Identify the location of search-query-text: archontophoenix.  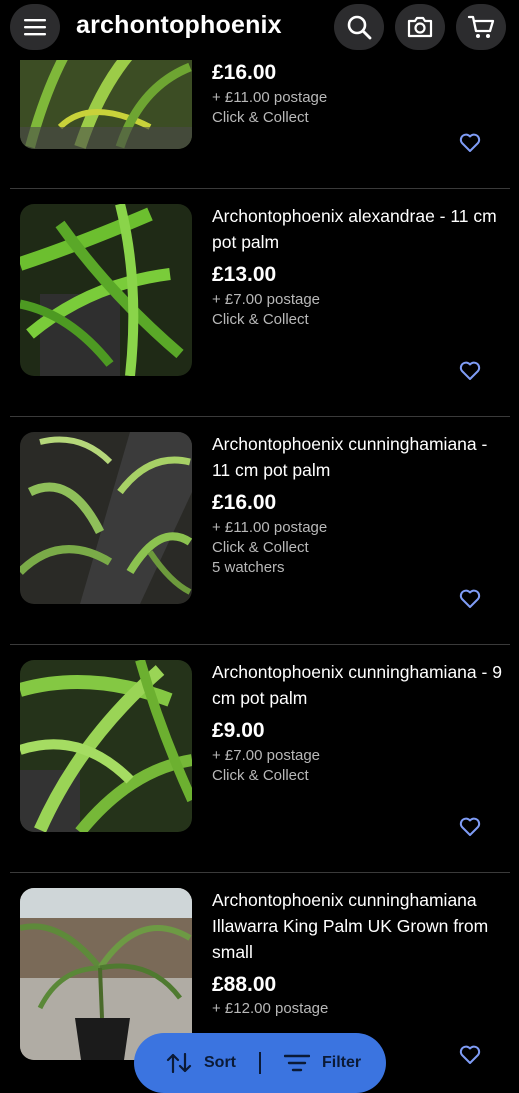
(179, 25).